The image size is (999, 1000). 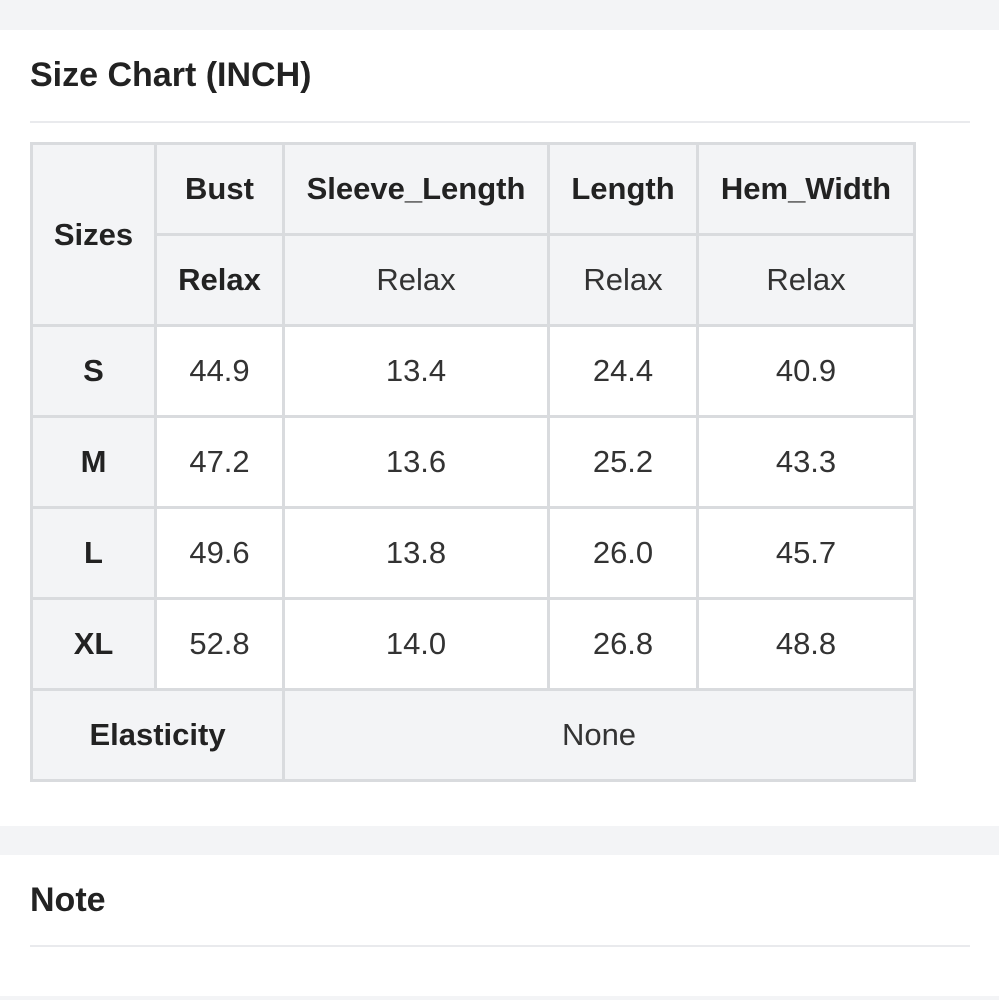 I want to click on top-separator-band, so click(x=499, y=15).